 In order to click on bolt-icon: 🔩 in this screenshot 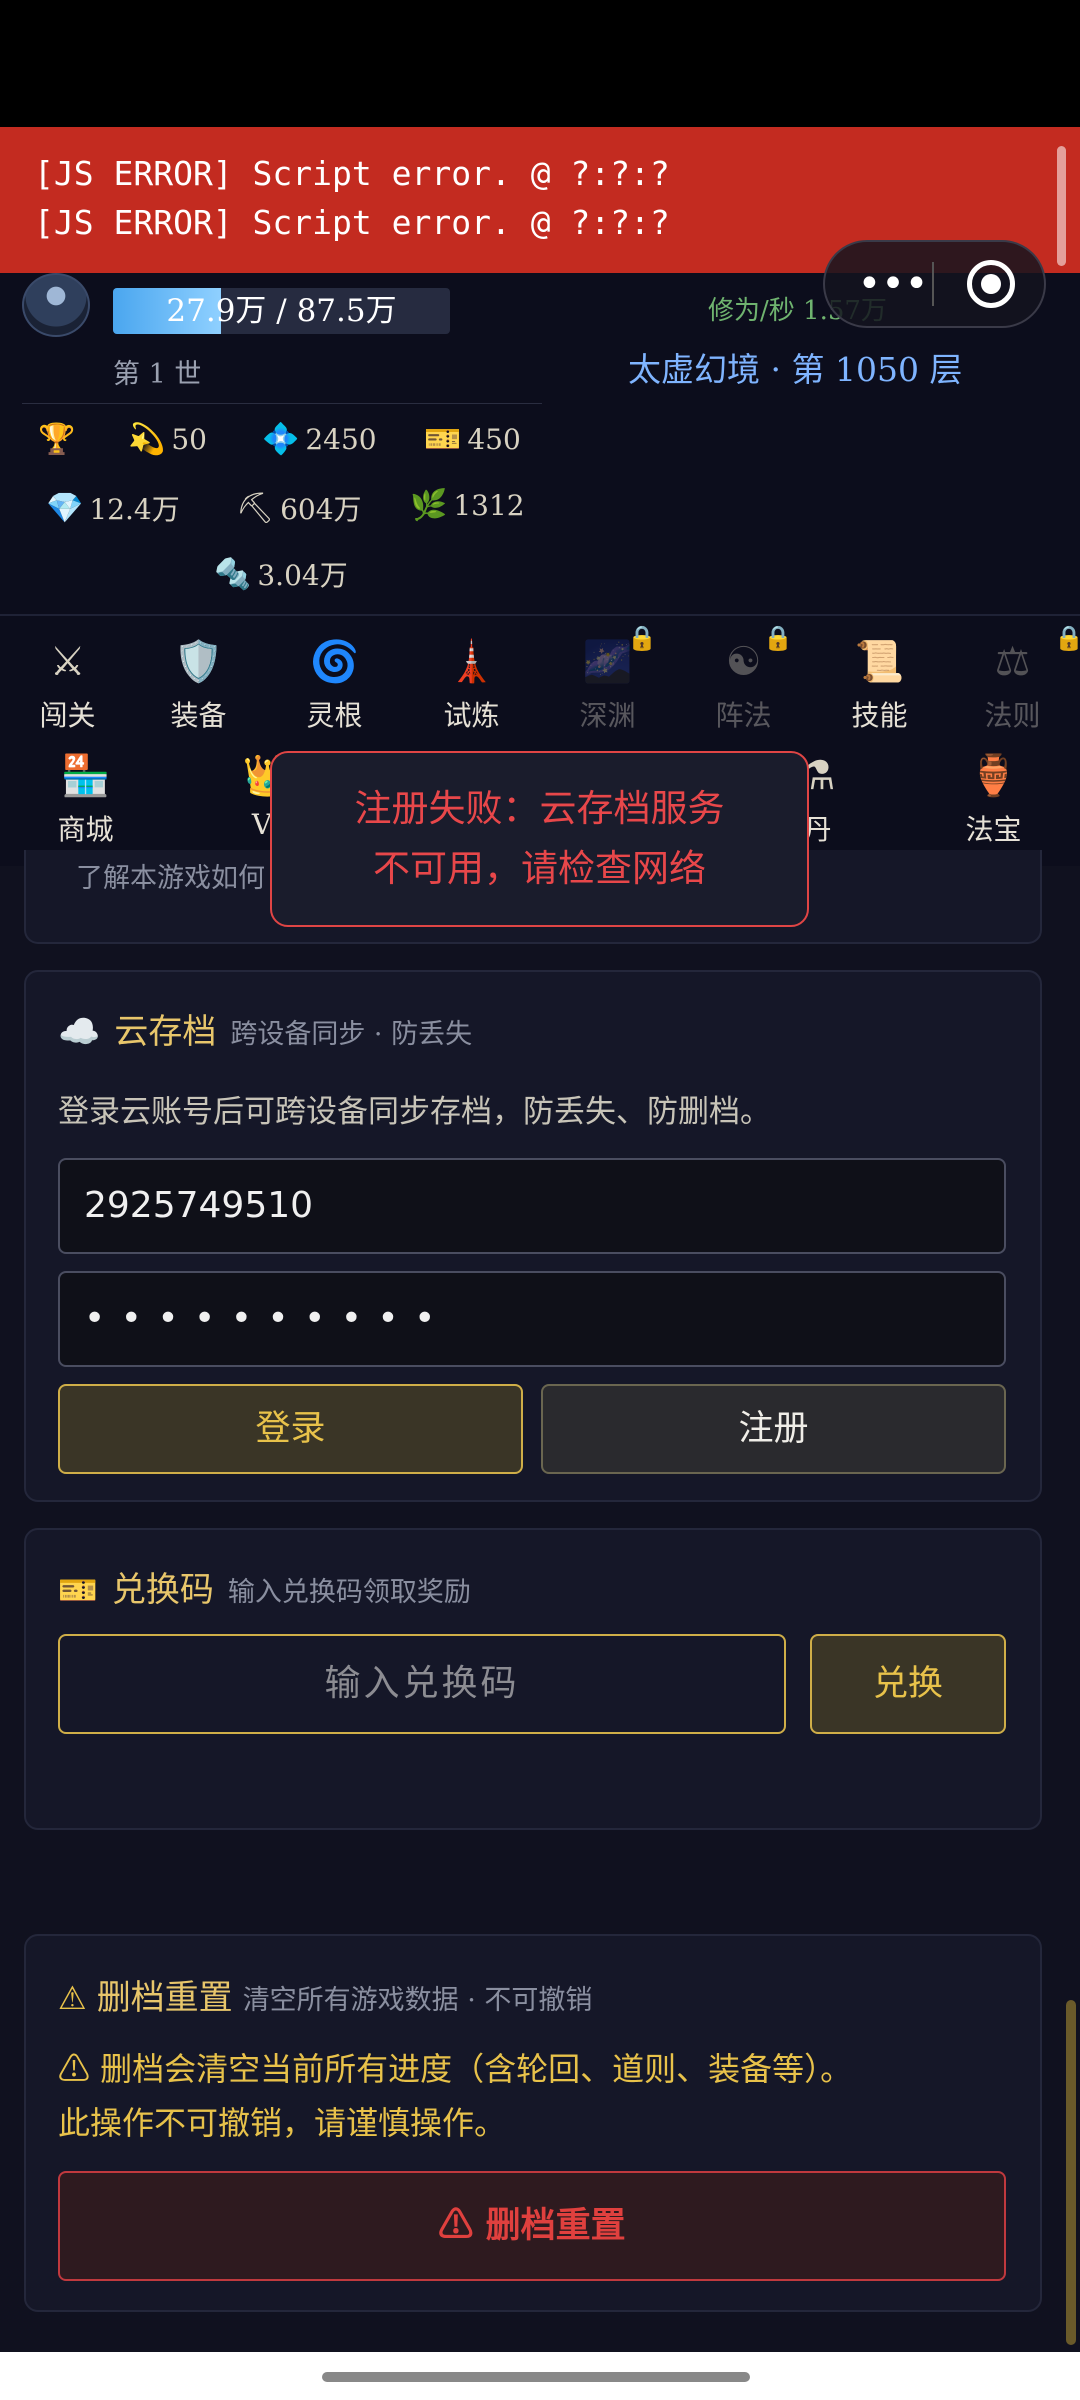, I will do `click(233, 574)`.